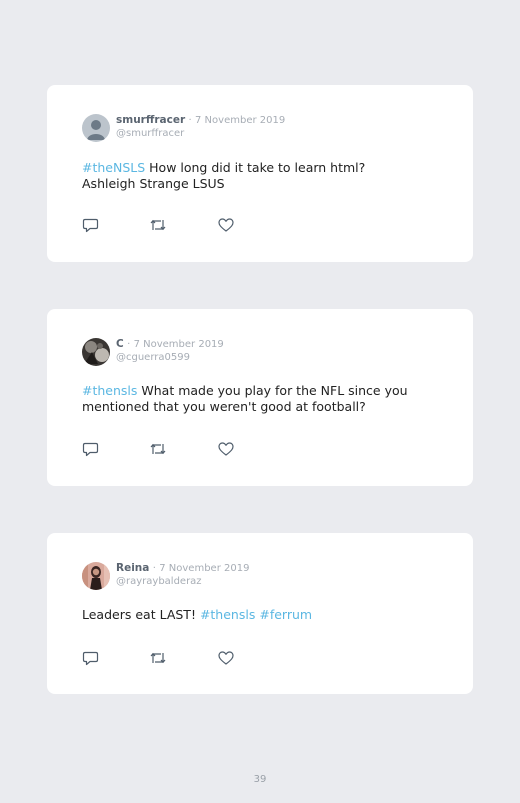 Image resolution: width=520 pixels, height=803 pixels. Describe the element at coordinates (113, 167) in the screenshot. I see `hashtag-link: #theNSLS` at that location.